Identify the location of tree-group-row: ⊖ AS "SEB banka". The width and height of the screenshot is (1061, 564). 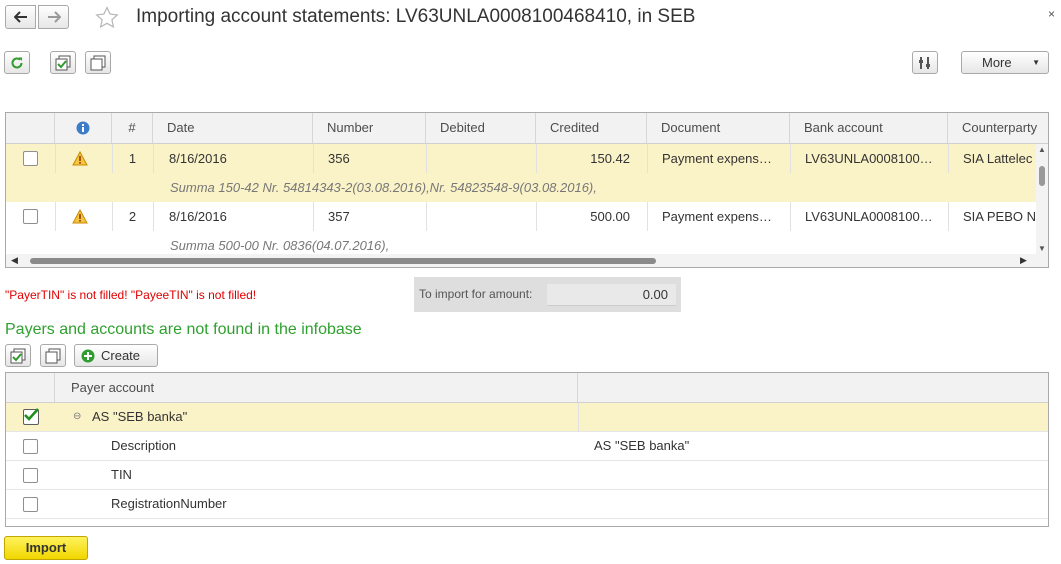
(527, 417).